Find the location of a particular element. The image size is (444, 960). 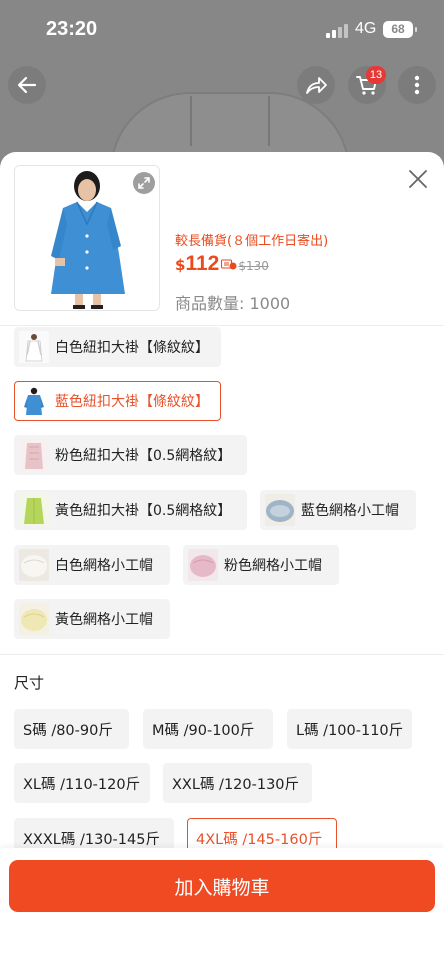

white-coat-swatch is located at coordinates (34, 347).